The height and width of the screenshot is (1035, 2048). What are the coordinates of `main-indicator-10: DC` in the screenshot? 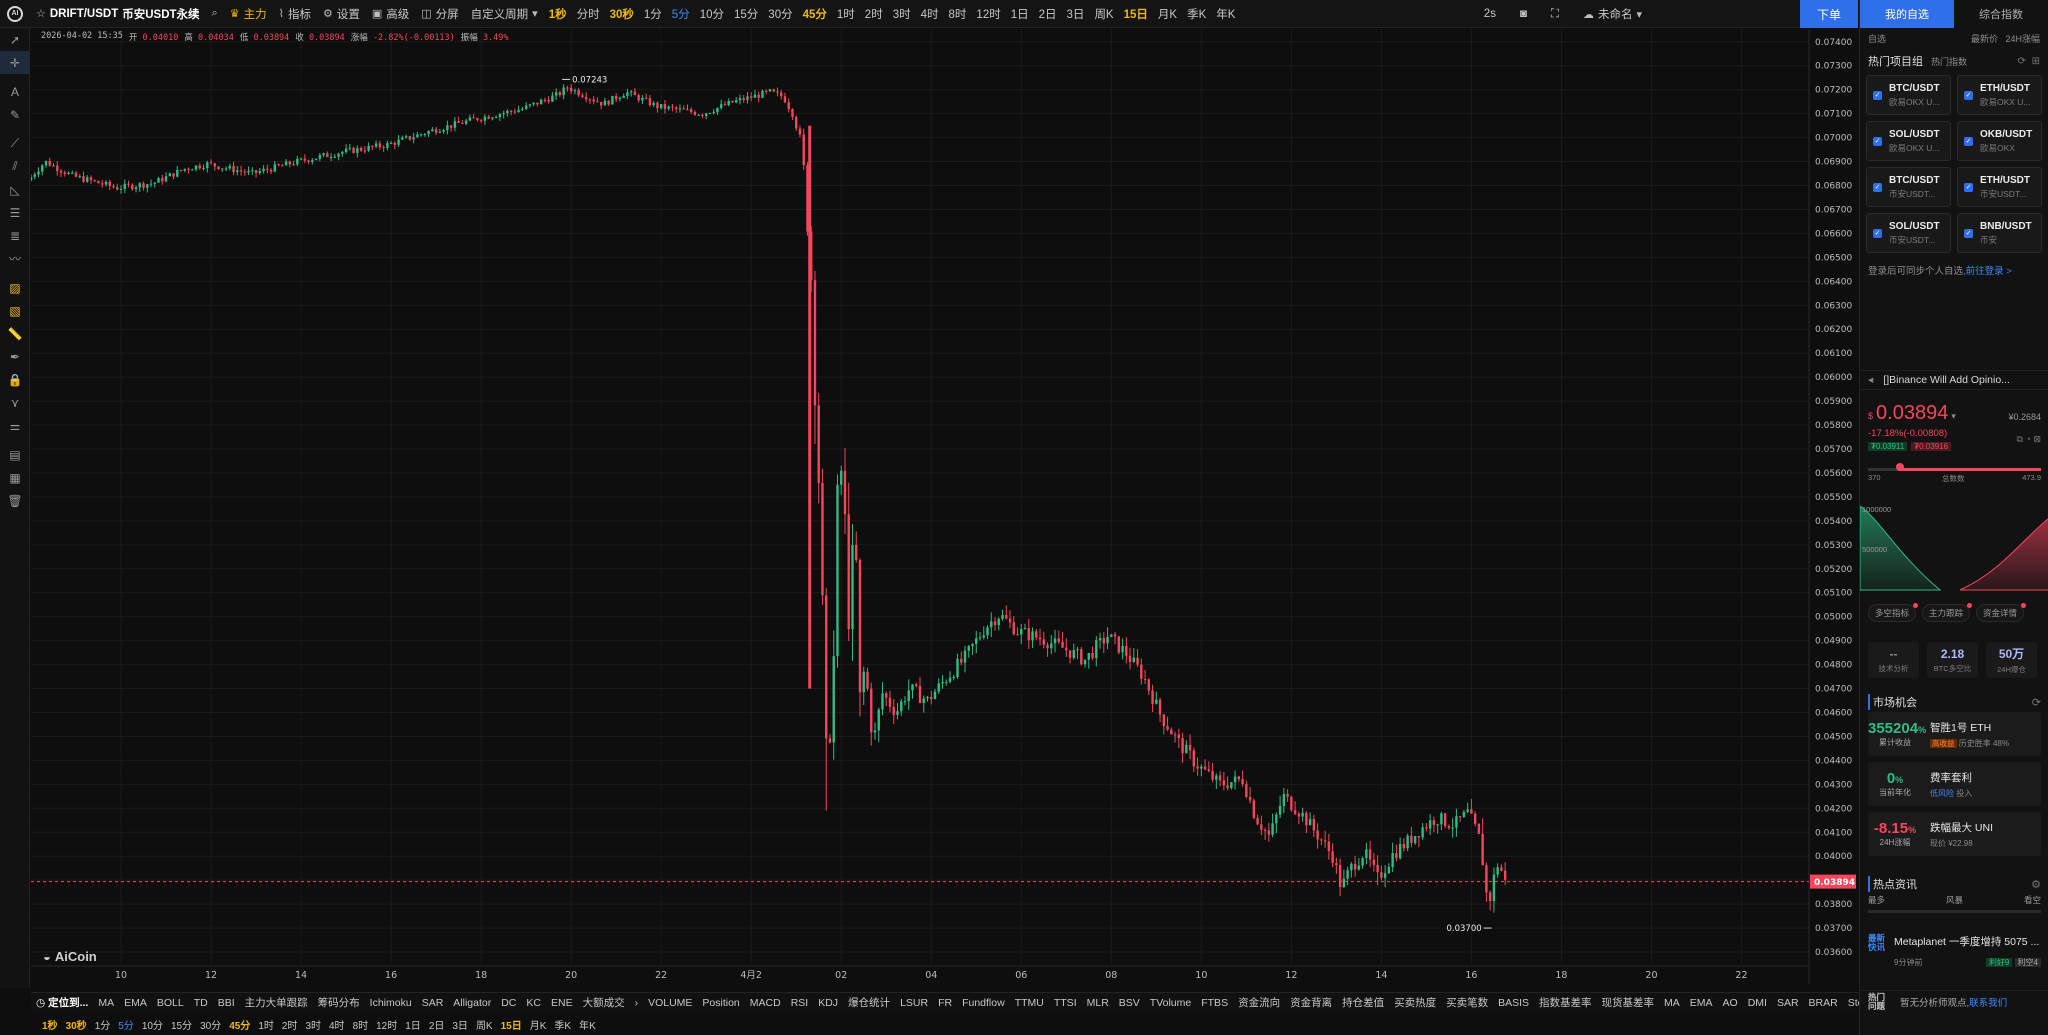 It's located at (508, 1003).